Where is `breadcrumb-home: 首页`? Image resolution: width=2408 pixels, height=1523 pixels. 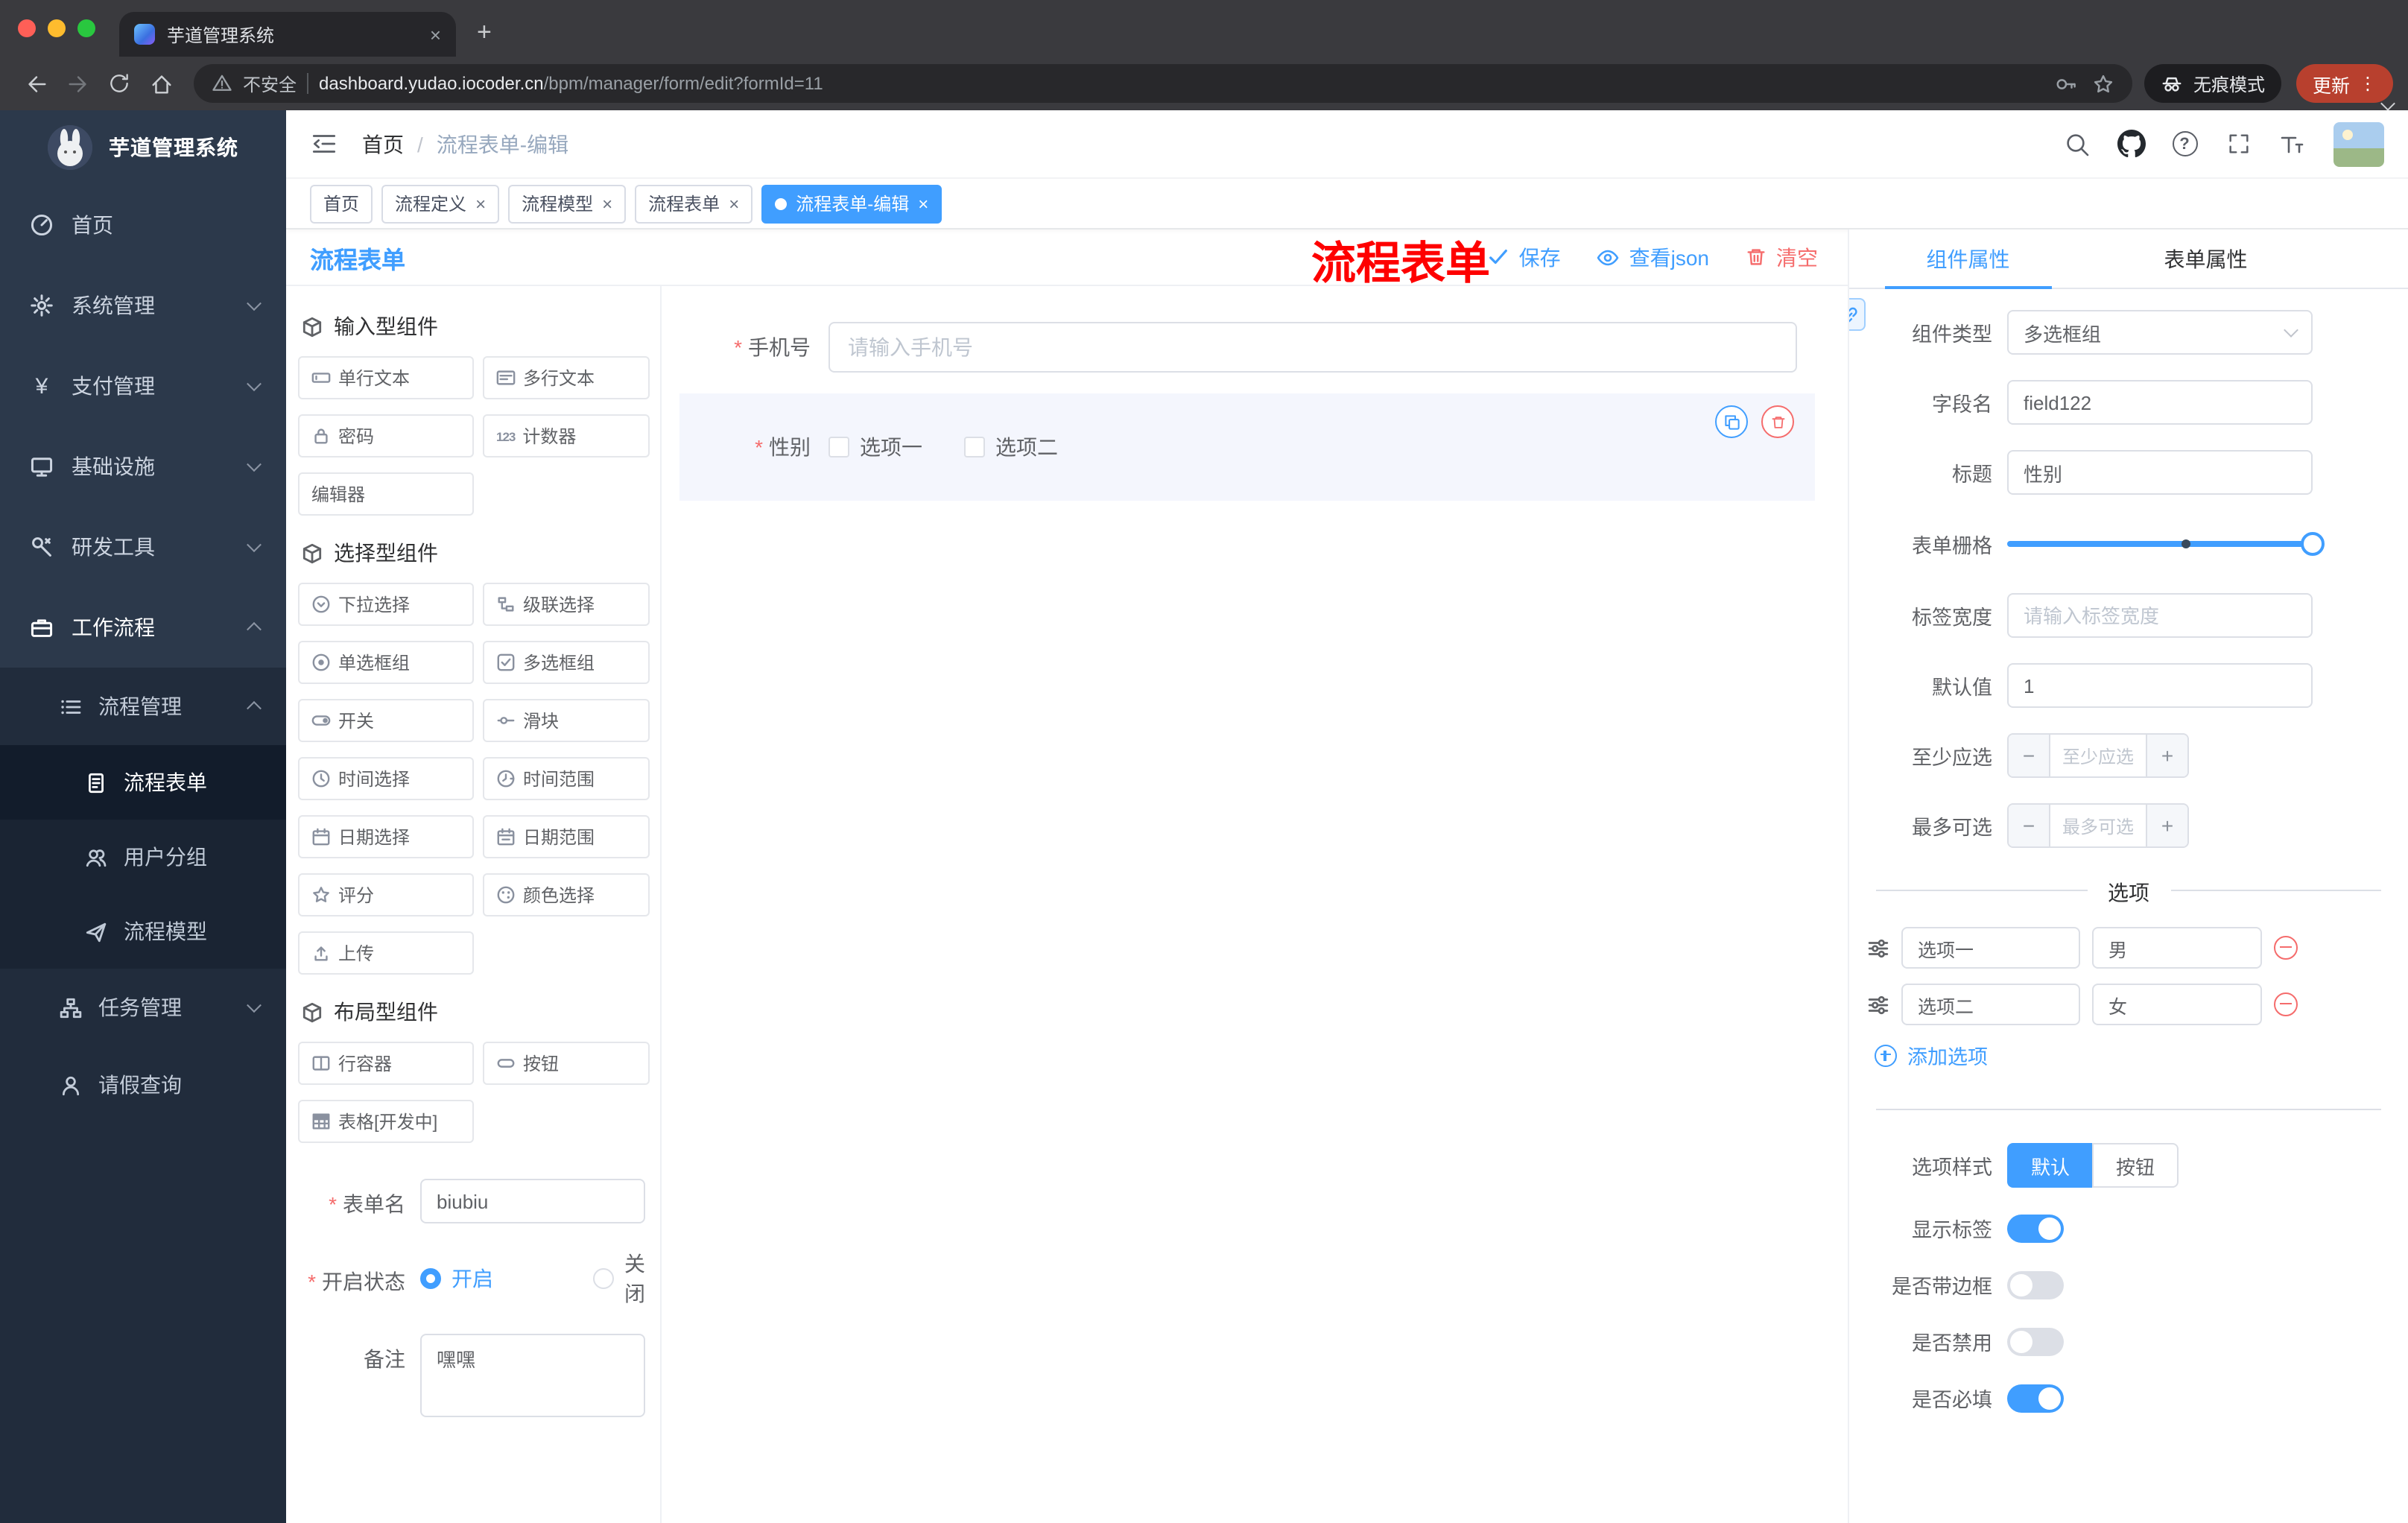 breadcrumb-home: 首页 is located at coordinates (383, 144).